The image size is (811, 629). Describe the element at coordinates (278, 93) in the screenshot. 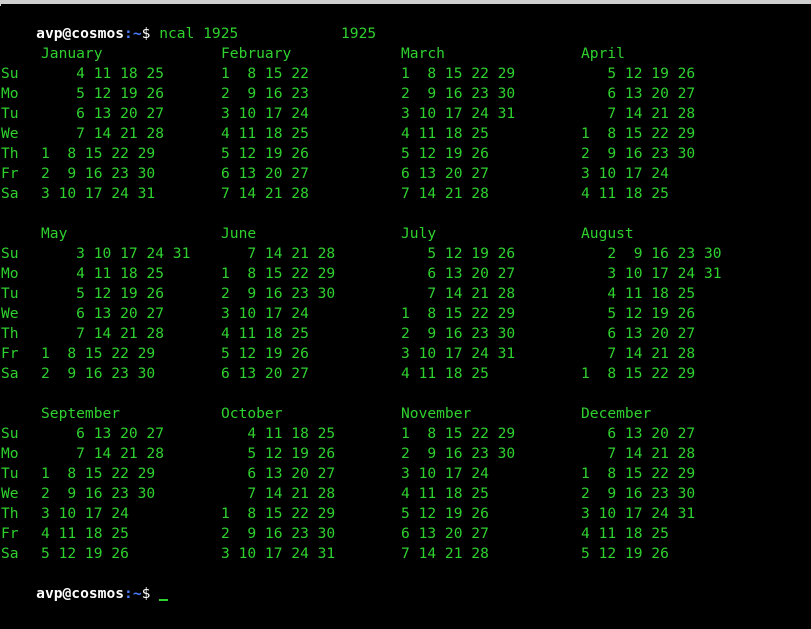

I see `day-numbers: 2 9 16 23` at that location.